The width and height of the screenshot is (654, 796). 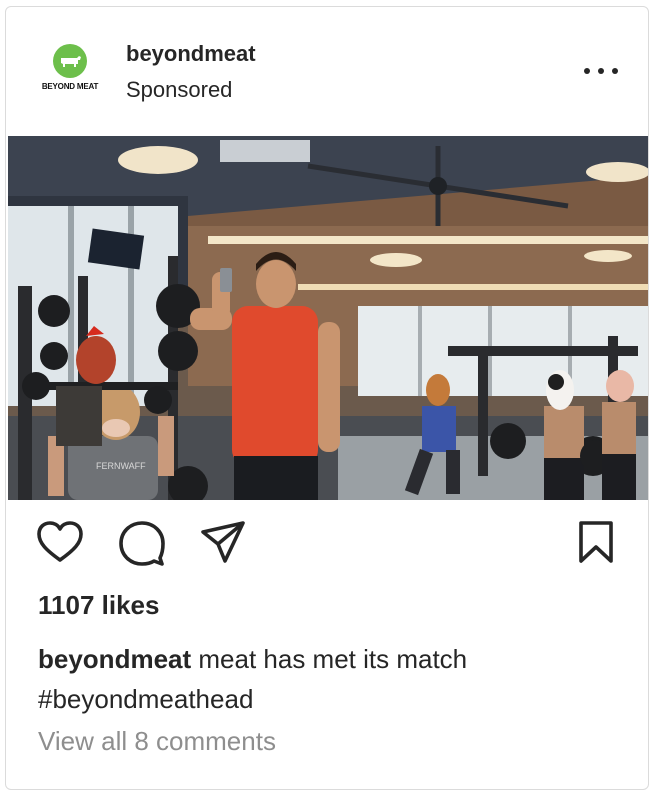 I want to click on shirt-text: FERNWAFF, so click(x=121, y=466).